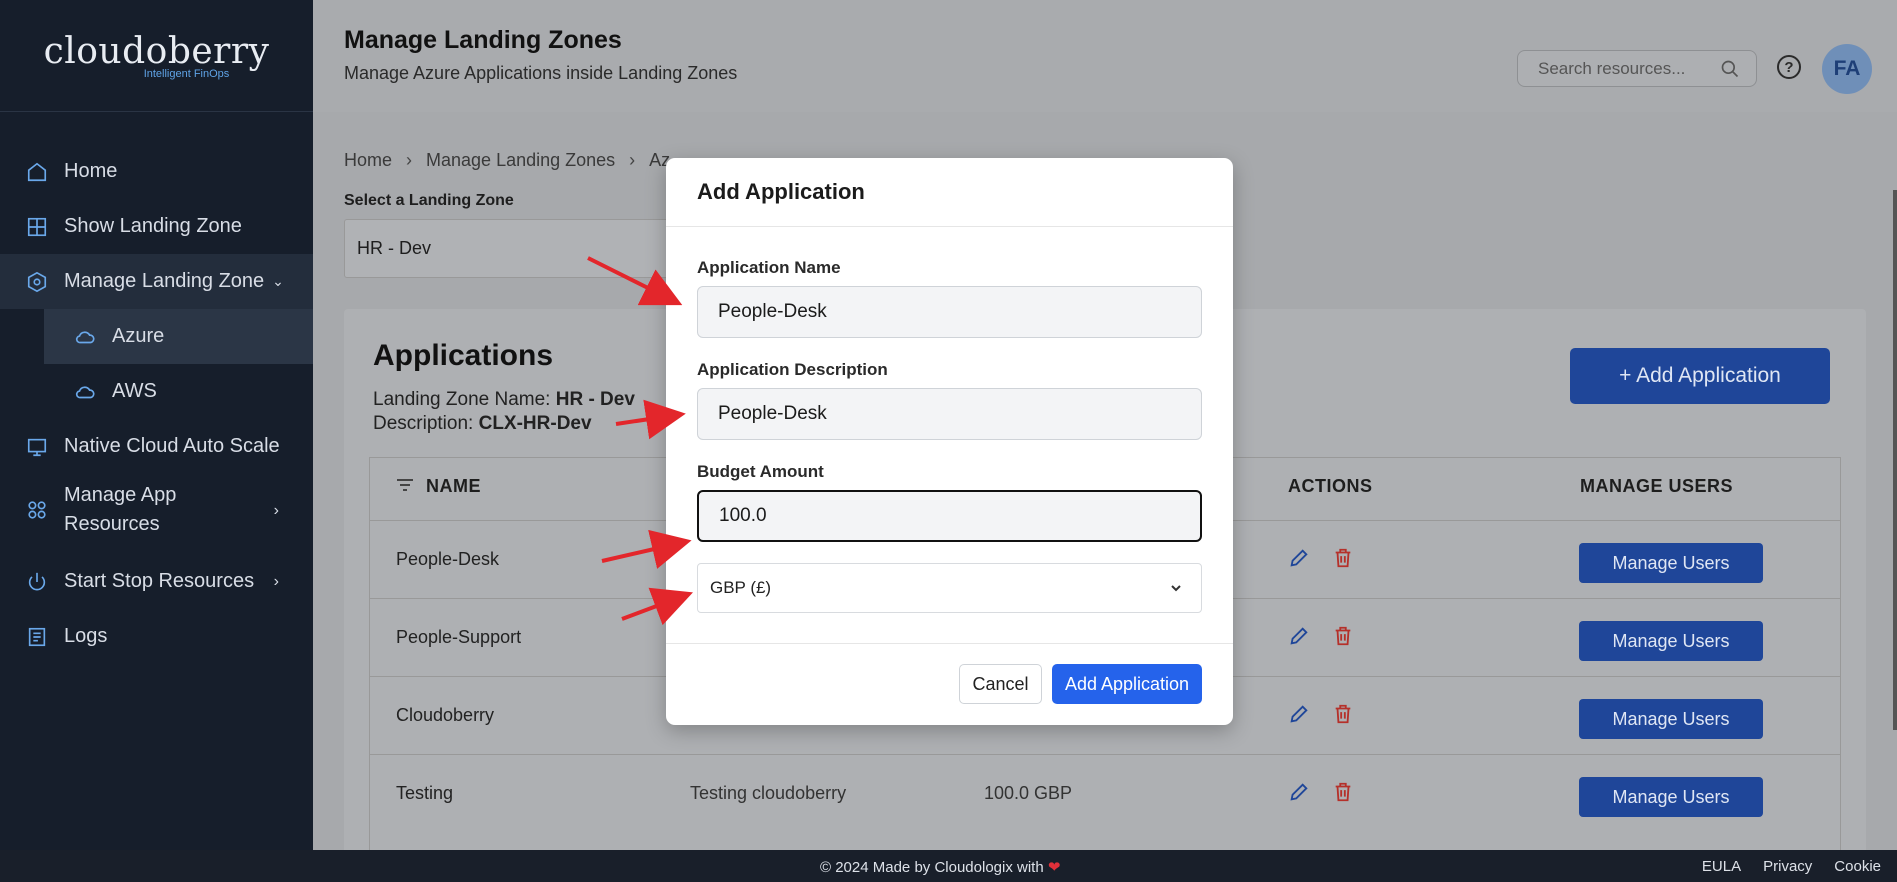 The width and height of the screenshot is (1897, 882). I want to click on filter-icon, so click(405, 486).